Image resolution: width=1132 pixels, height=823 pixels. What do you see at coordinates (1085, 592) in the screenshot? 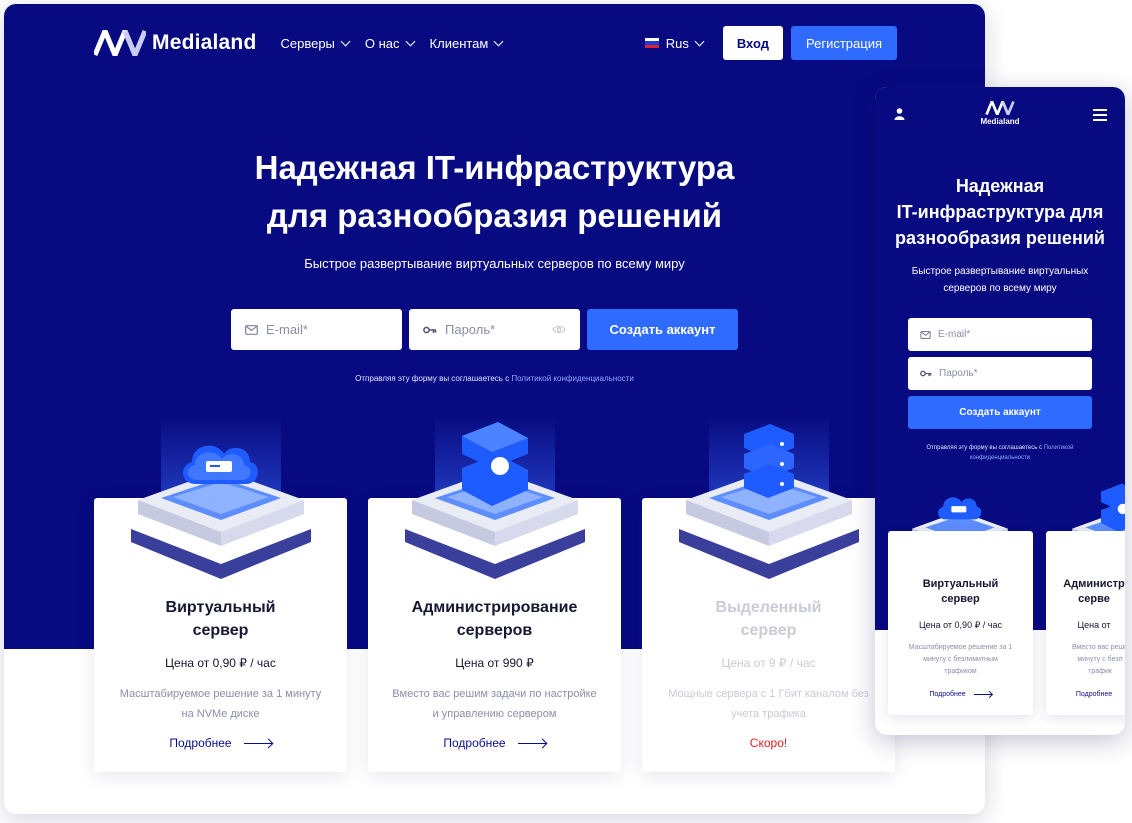
I see `card-title: Администр серве` at bounding box center [1085, 592].